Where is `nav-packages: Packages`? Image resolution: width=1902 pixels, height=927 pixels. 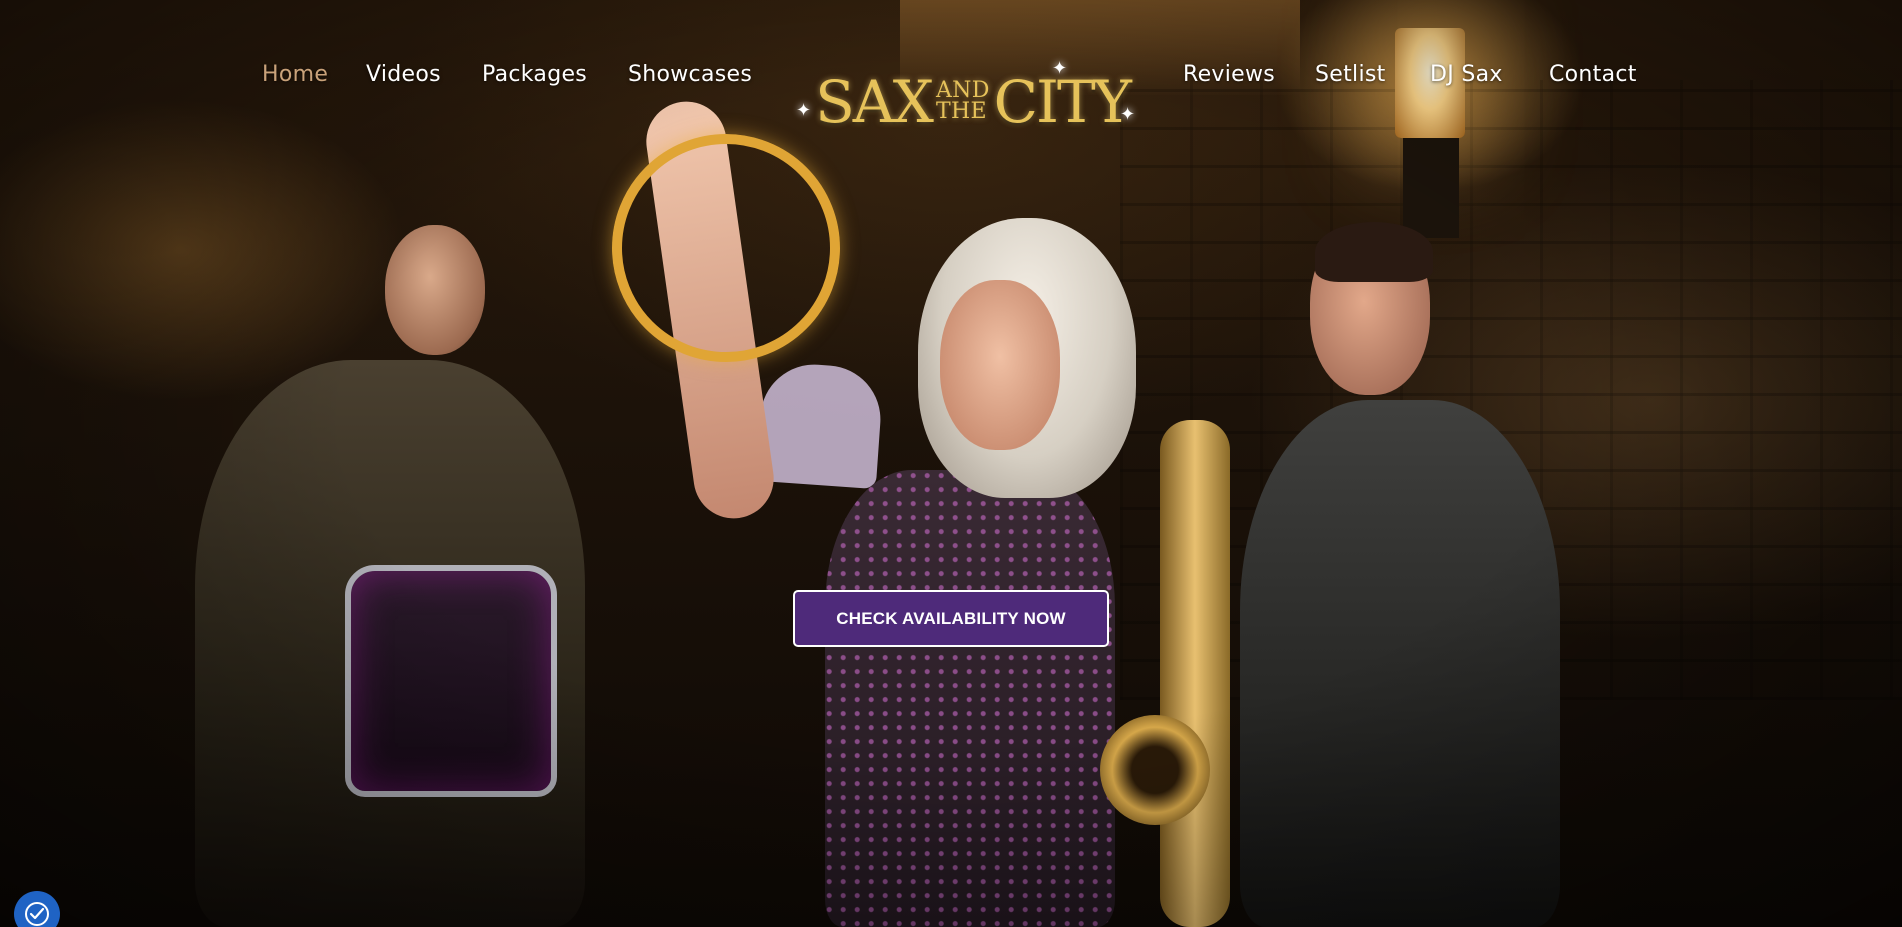 nav-packages: Packages is located at coordinates (534, 74).